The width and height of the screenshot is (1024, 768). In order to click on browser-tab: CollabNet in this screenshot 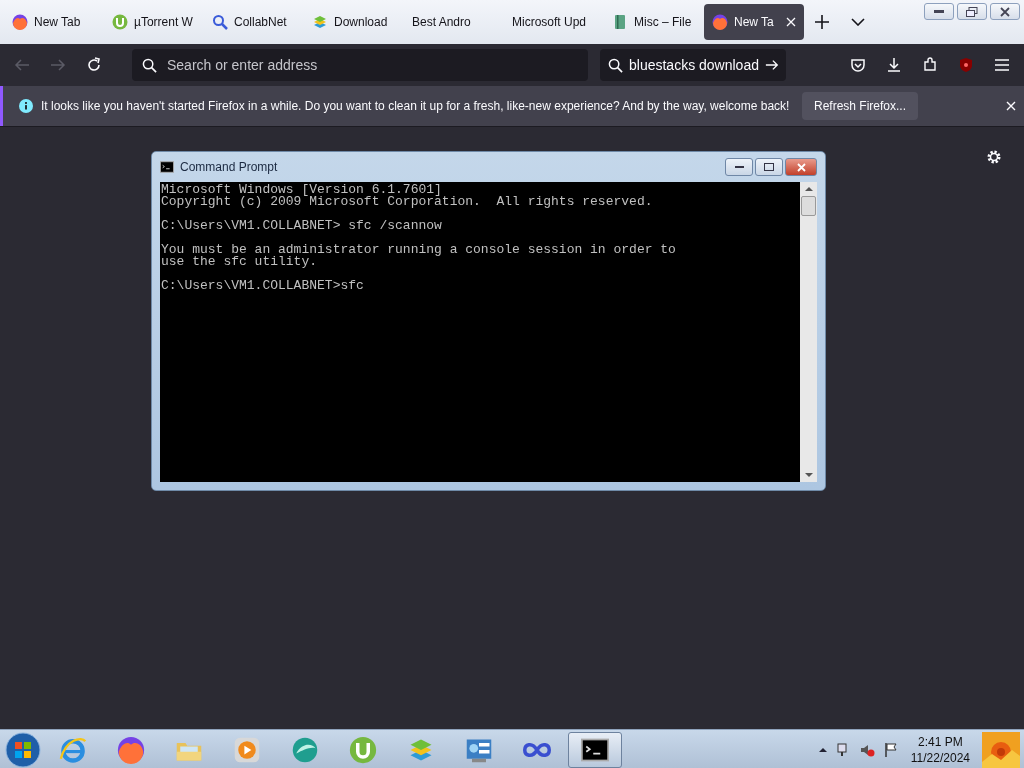, I will do `click(254, 22)`.